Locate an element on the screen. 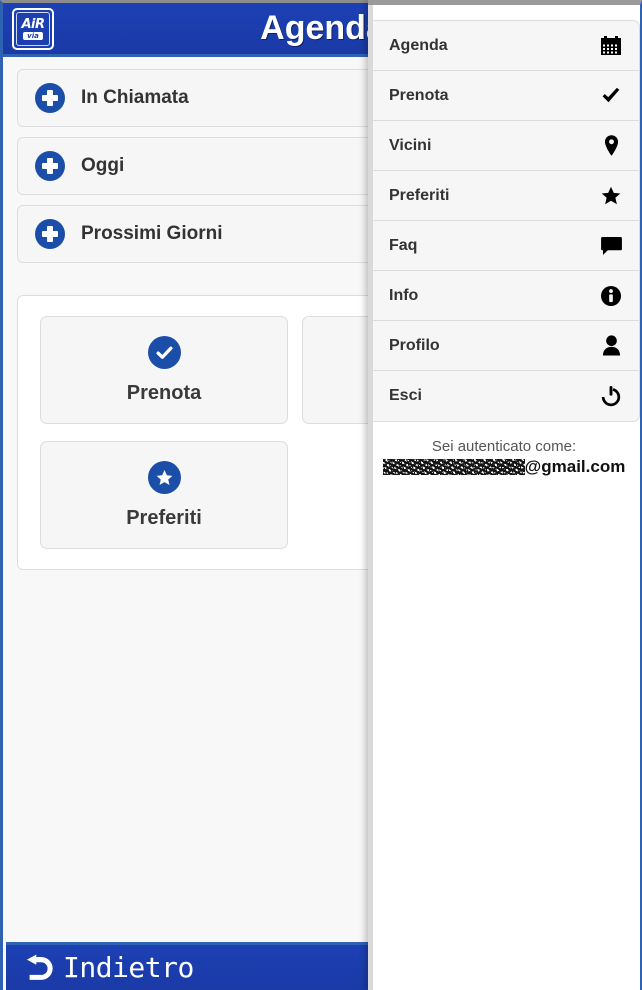  tile-label: Preferiti is located at coordinates (164, 517).